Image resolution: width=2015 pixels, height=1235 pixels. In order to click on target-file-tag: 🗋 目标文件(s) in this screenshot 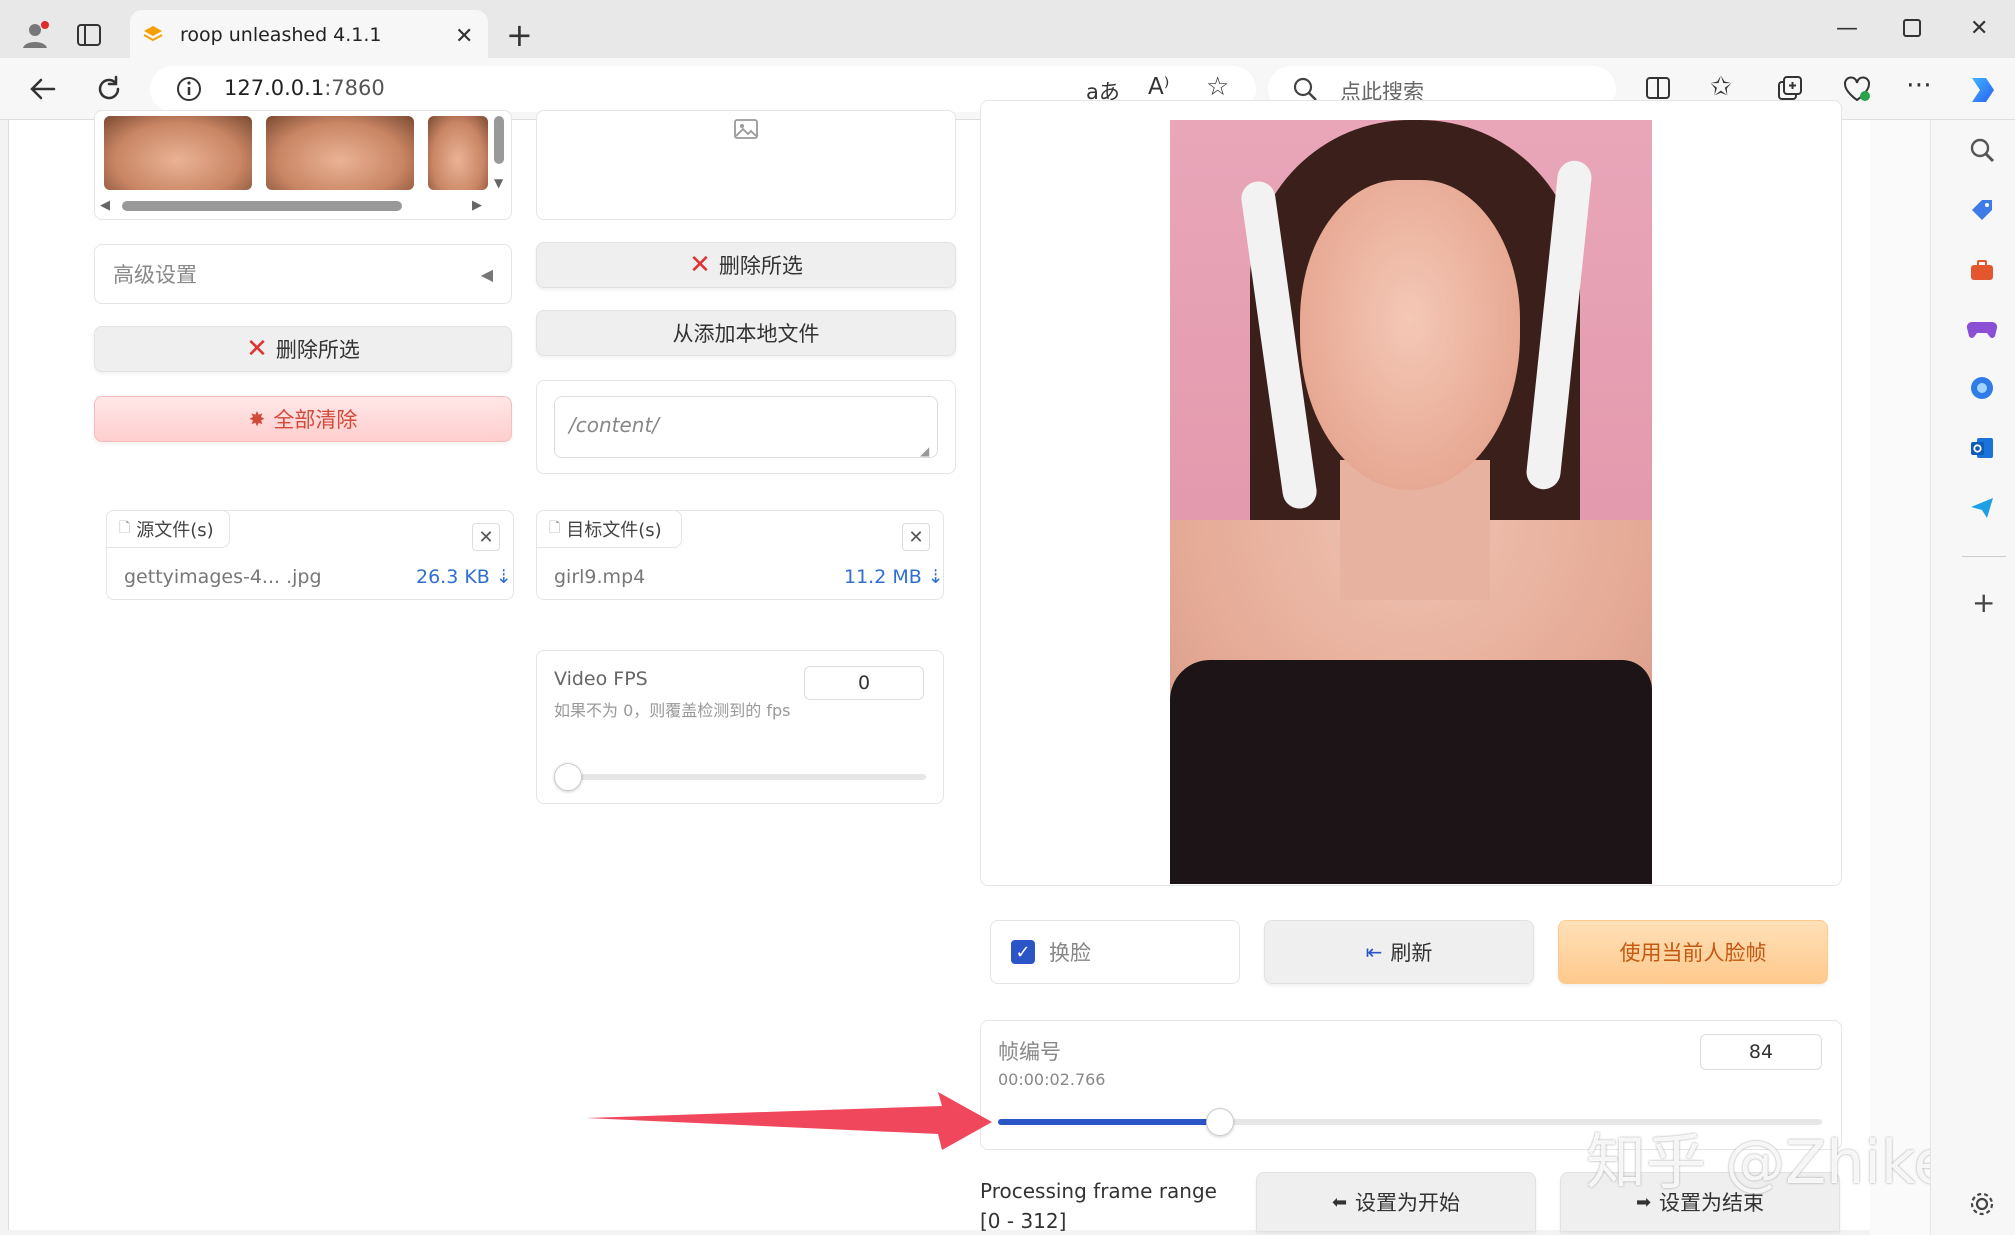, I will do `click(609, 529)`.